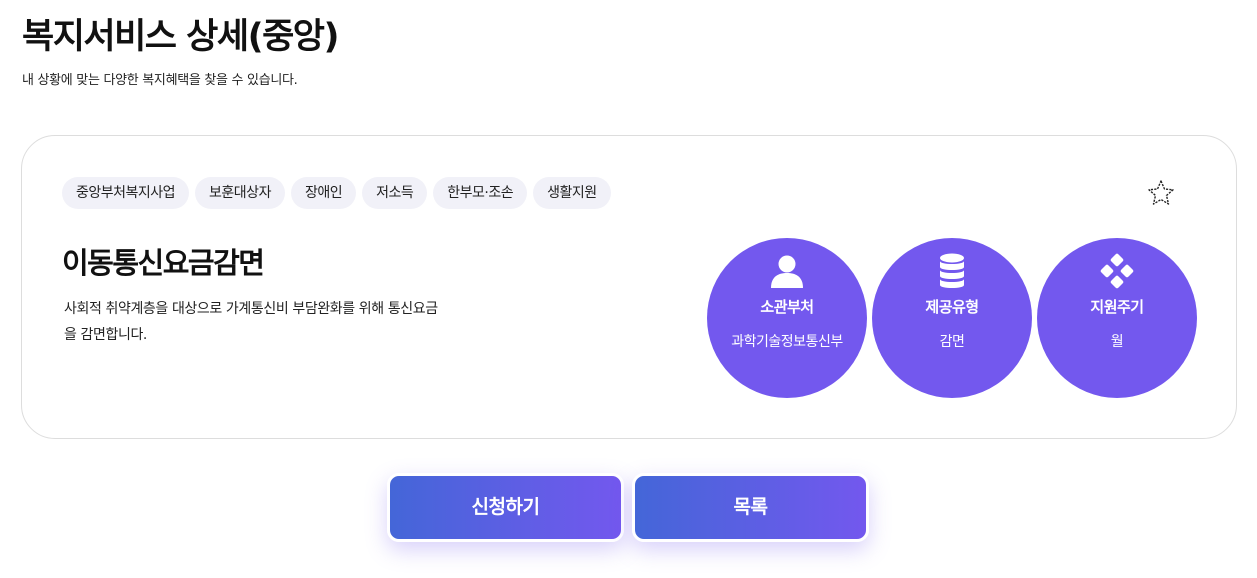 This screenshot has width=1257, height=578. I want to click on info-circle-type: 제공유형 감면, so click(952, 318).